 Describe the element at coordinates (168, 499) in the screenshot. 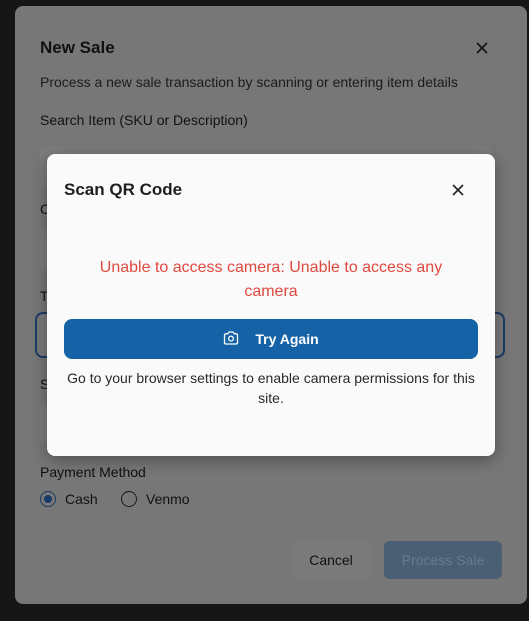

I see `payment-option-label: Venmo` at that location.